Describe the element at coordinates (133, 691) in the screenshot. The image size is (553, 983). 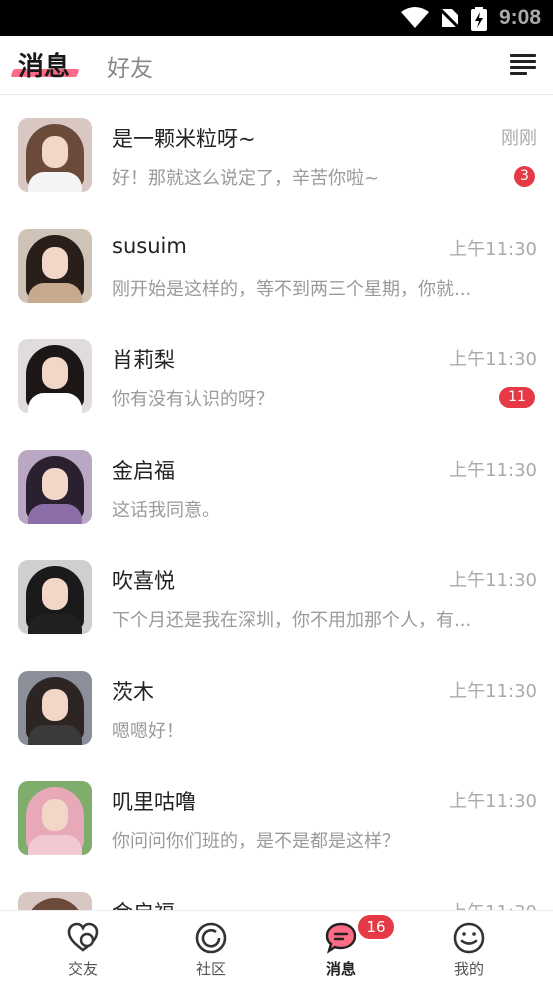
I see `contact-name: 茨木` at that location.